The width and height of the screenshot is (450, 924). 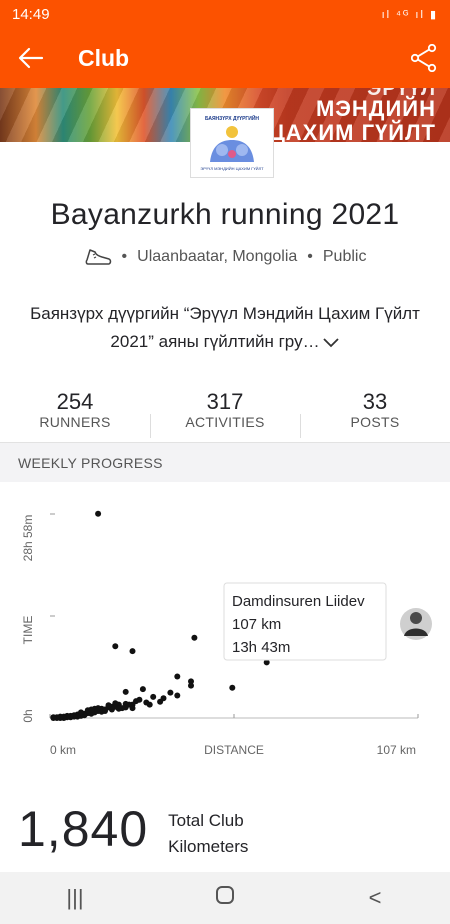 What do you see at coordinates (75, 898) in the screenshot?
I see `recents-button: |||` at bounding box center [75, 898].